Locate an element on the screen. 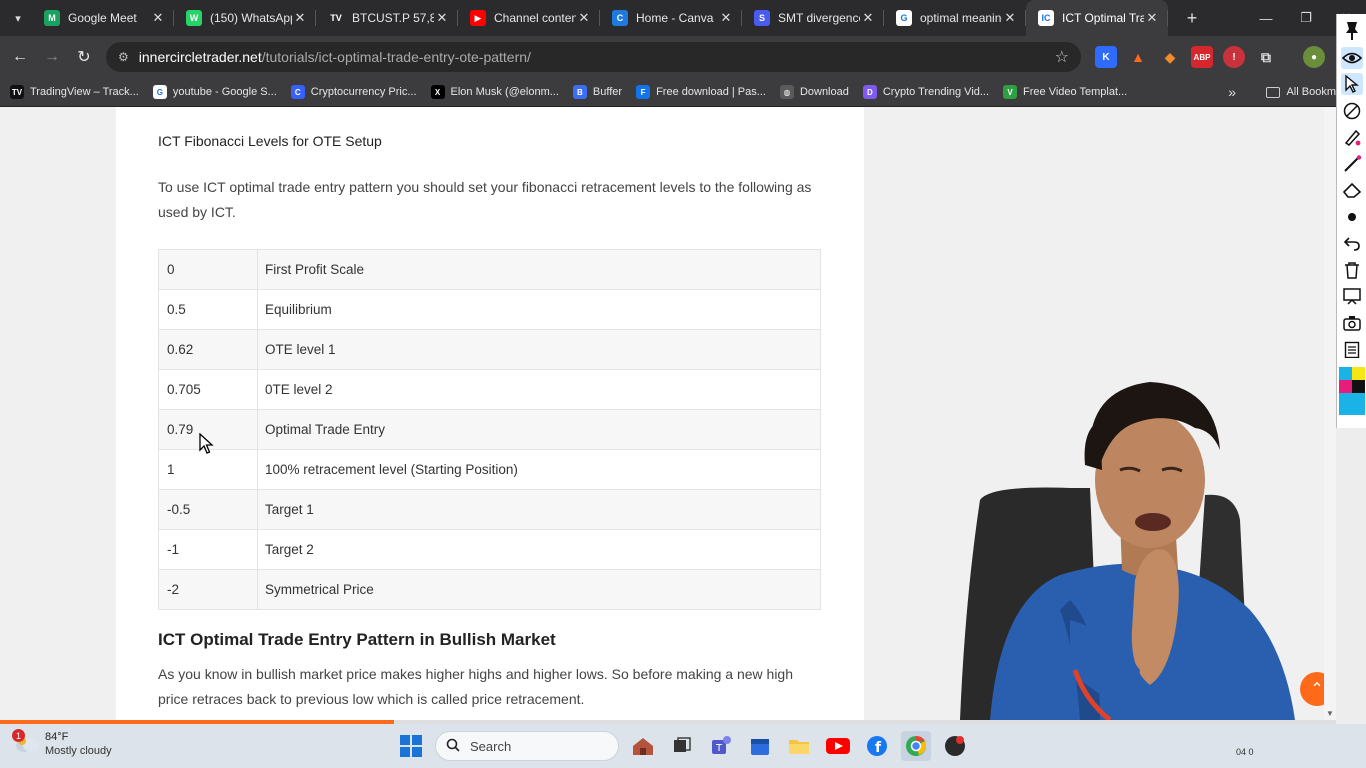  fib-description-cell: Target 2 is located at coordinates (539, 549).